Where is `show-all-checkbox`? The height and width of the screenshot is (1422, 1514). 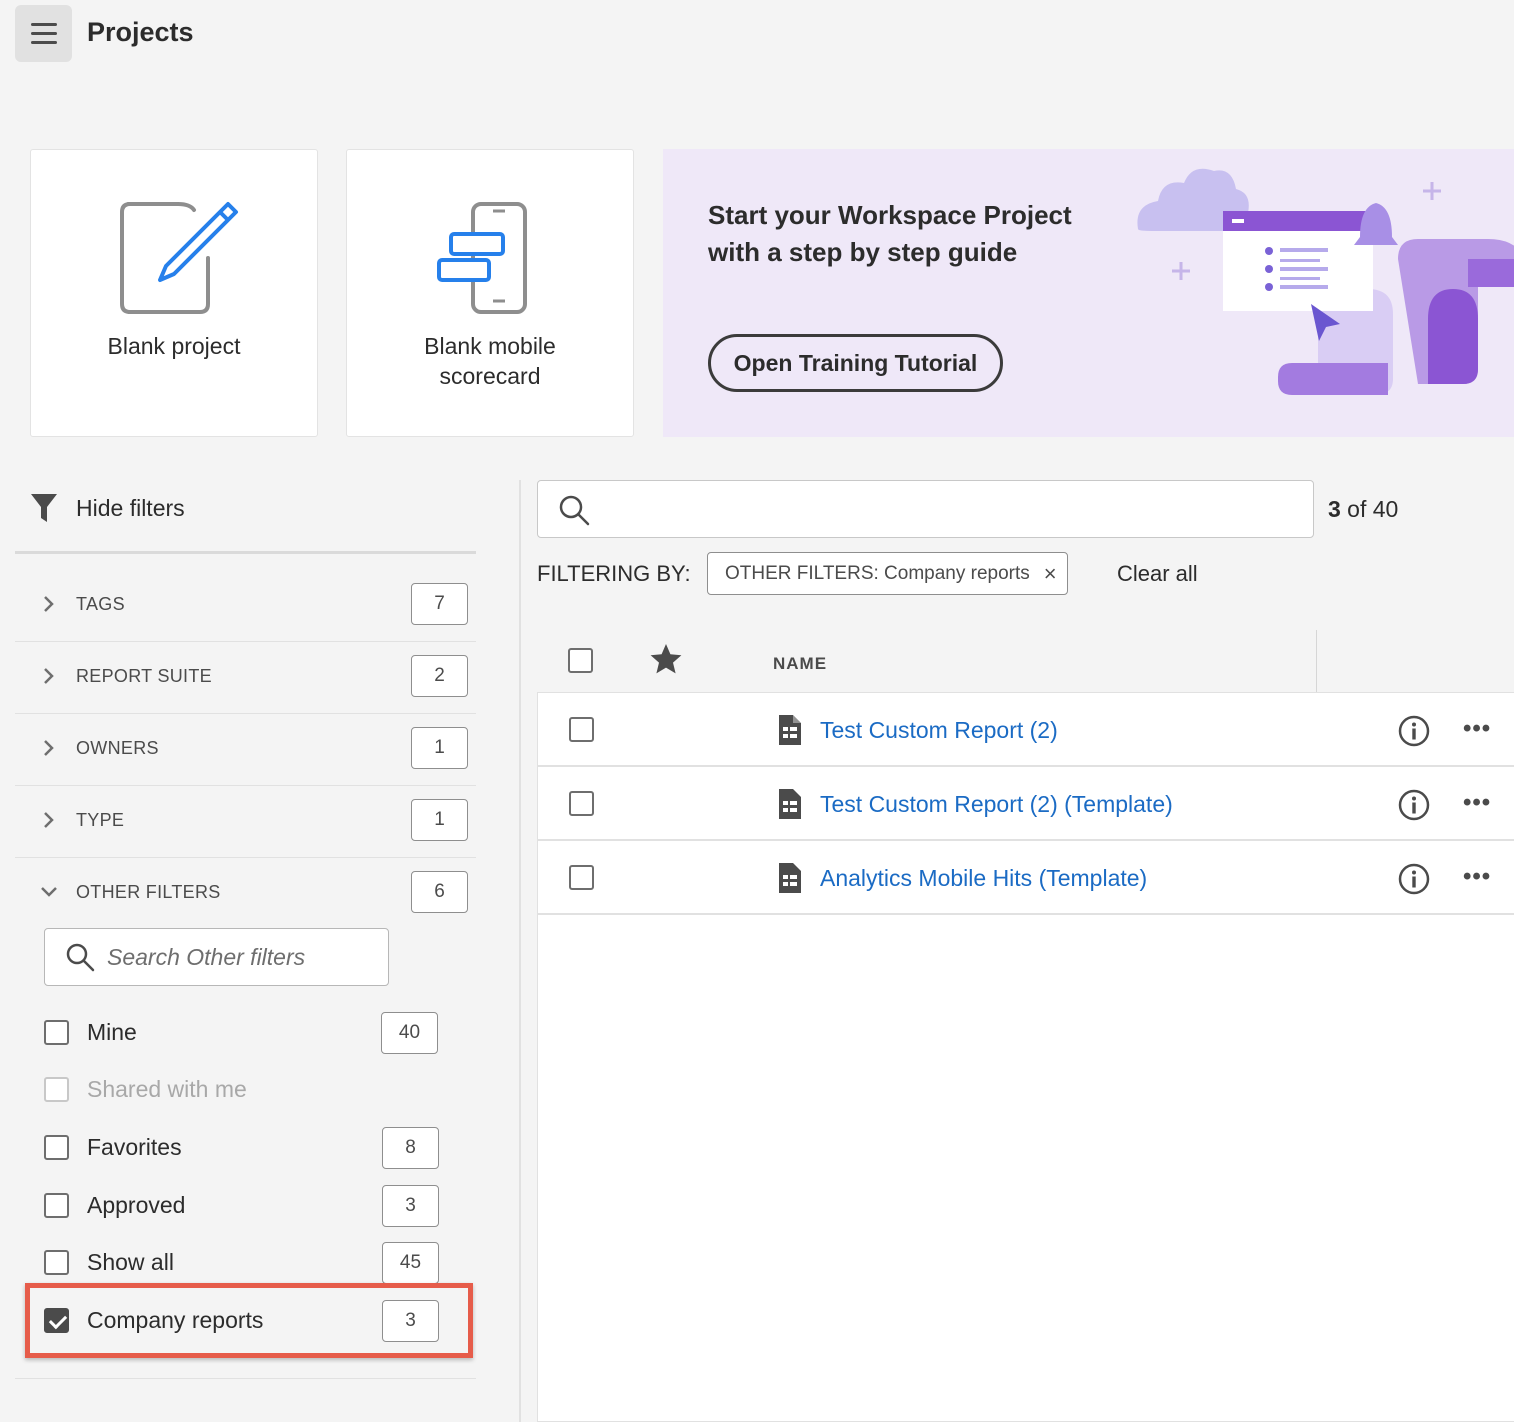 show-all-checkbox is located at coordinates (56, 1262).